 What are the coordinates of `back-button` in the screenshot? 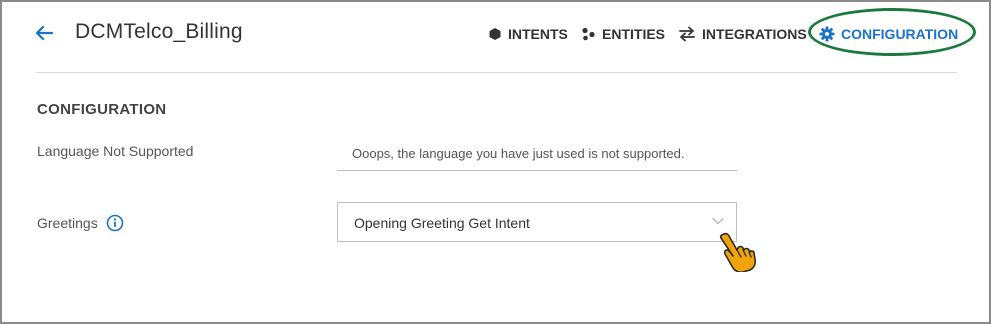 It's located at (44, 33).